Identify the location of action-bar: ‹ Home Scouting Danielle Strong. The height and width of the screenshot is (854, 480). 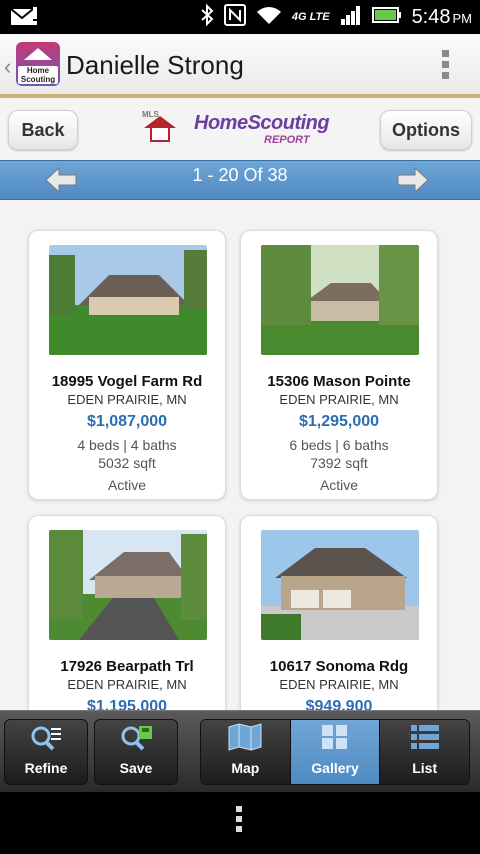
(240, 66).